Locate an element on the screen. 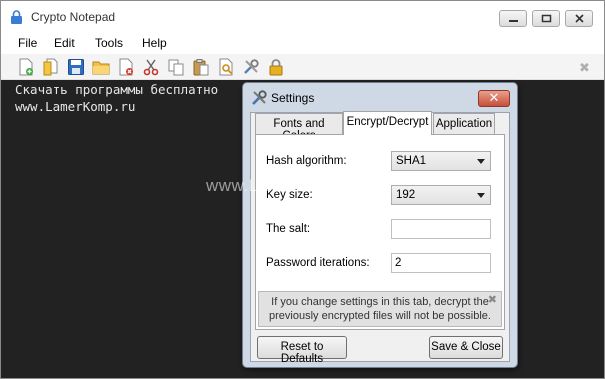  maximize-button is located at coordinates (546, 18).